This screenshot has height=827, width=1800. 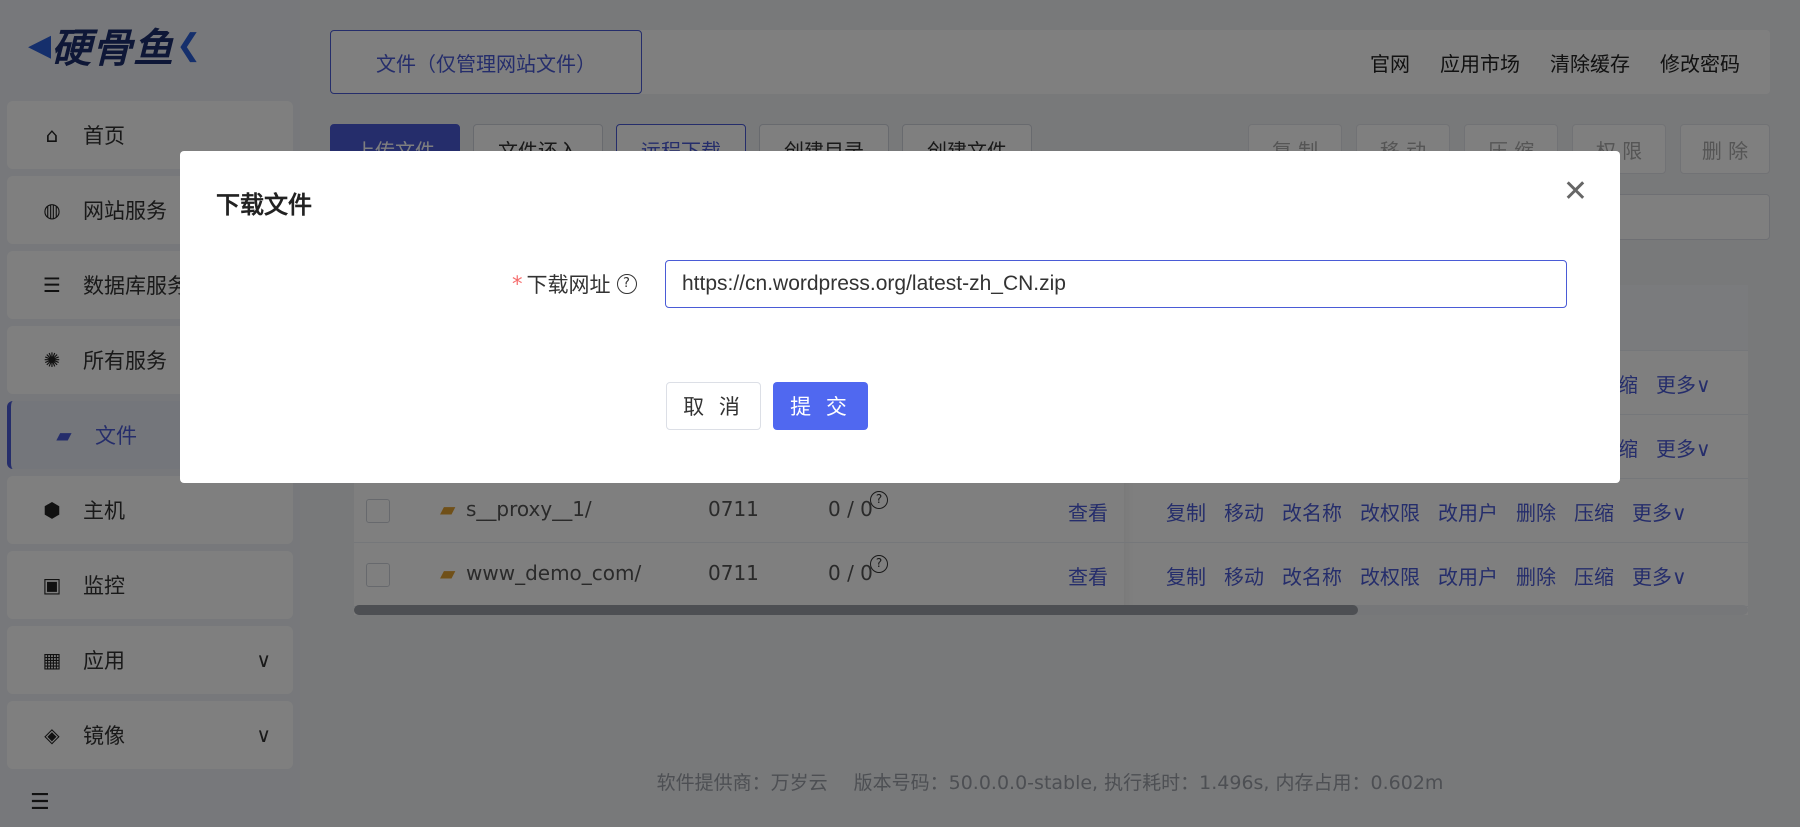 What do you see at coordinates (1116, 284) in the screenshot?
I see `download-url-input` at bounding box center [1116, 284].